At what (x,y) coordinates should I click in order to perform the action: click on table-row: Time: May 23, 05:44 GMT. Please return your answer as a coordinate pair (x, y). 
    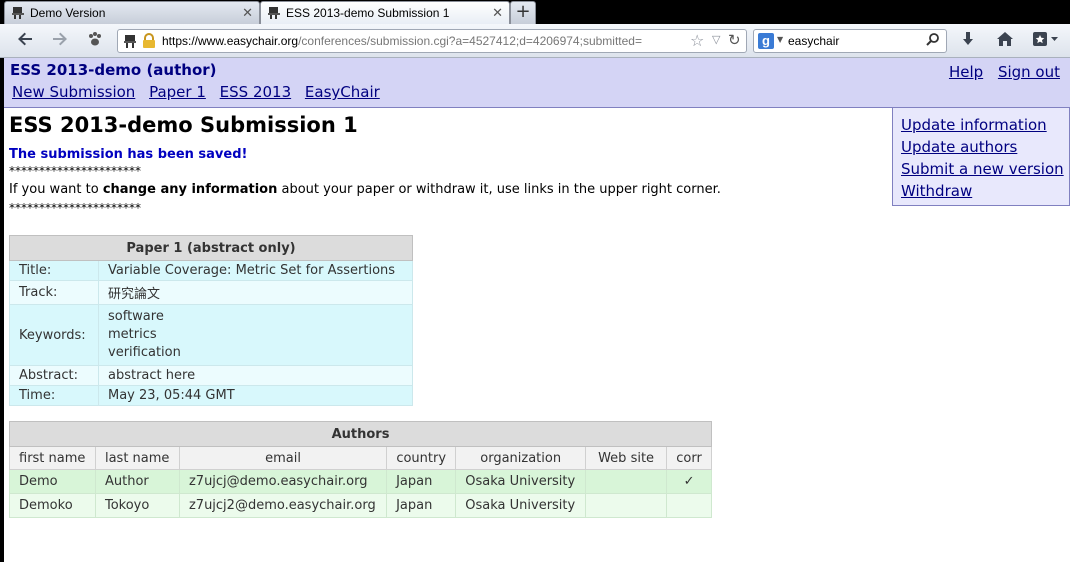
    Looking at the image, I should click on (211, 395).